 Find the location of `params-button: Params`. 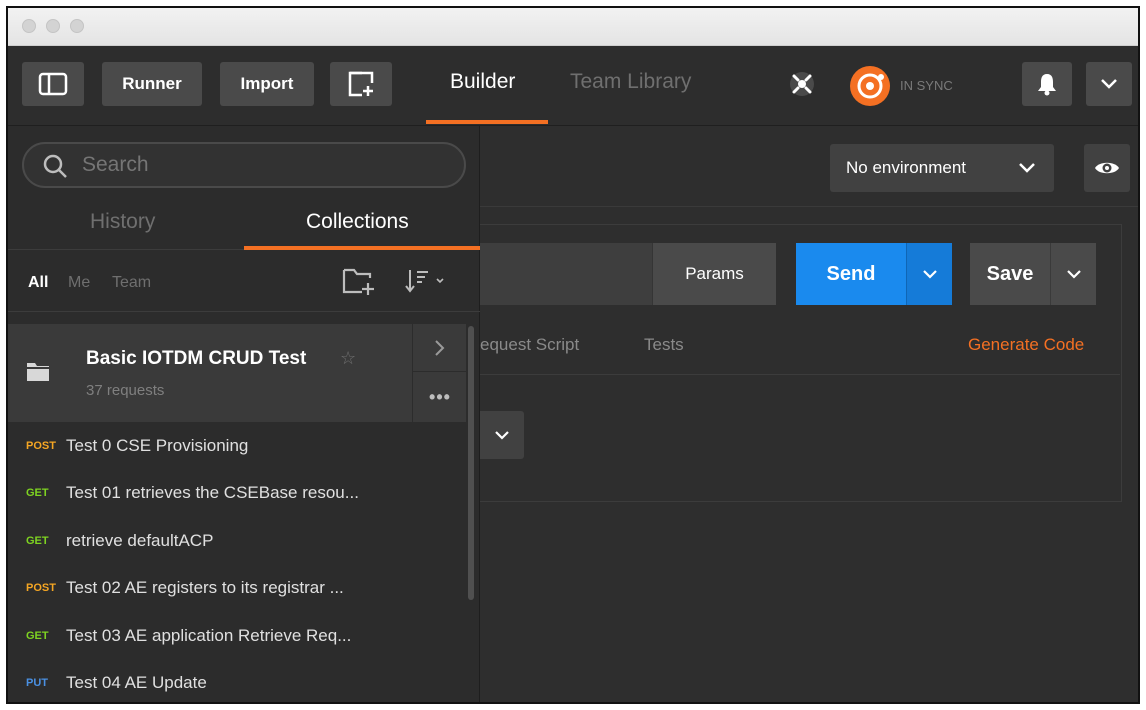

params-button: Params is located at coordinates (714, 274).